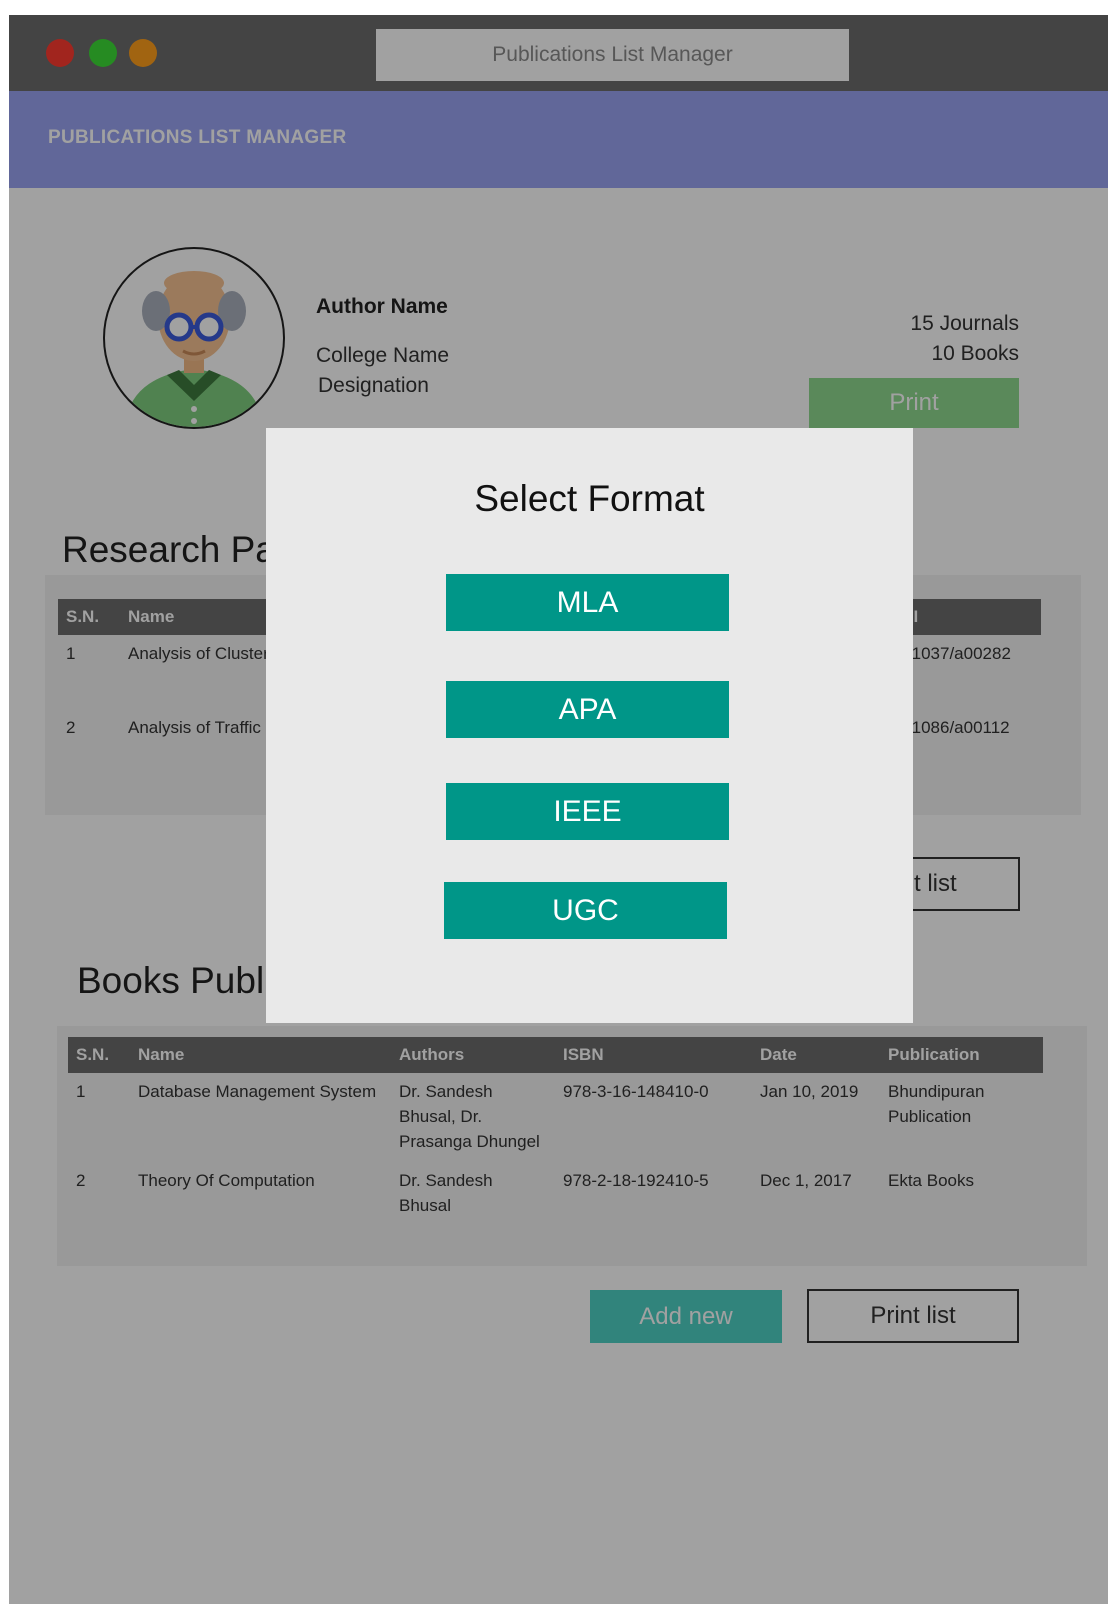 This screenshot has width=1108, height=1604. What do you see at coordinates (587, 811) in the screenshot?
I see `ieee-format-button: IEEE` at bounding box center [587, 811].